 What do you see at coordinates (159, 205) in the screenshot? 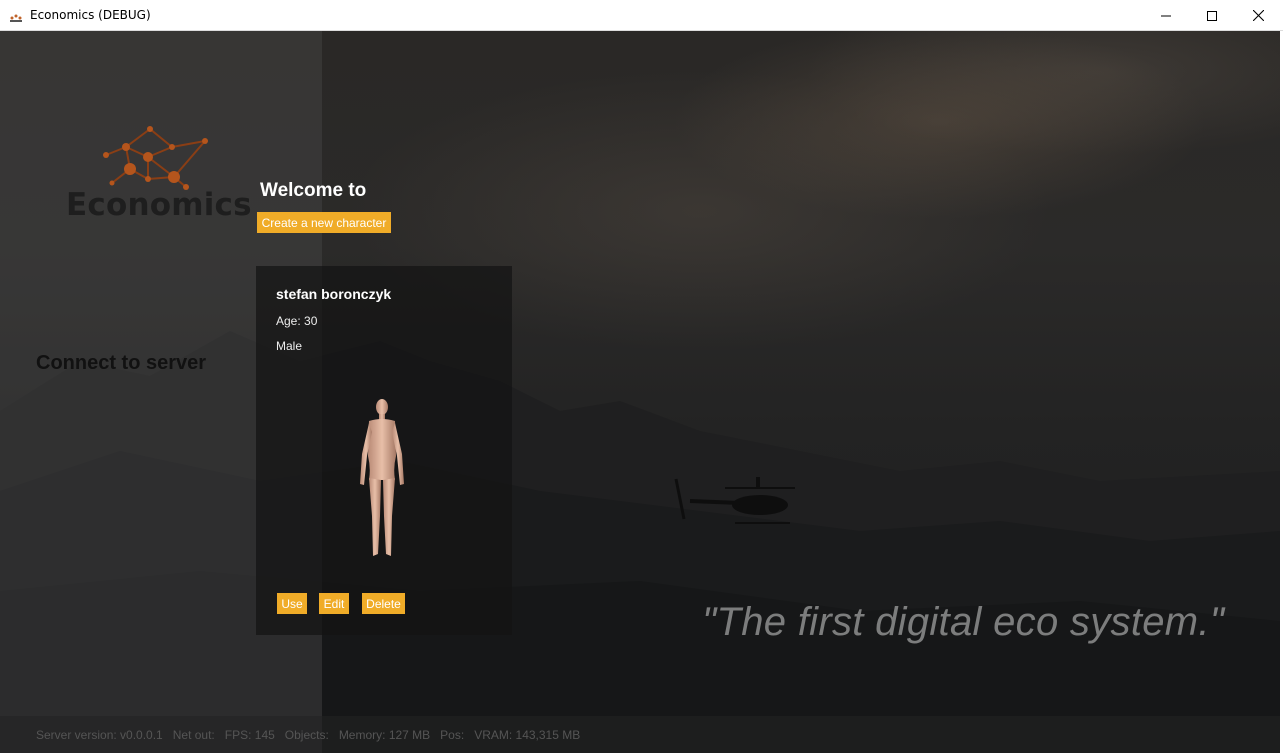
I see `logo-wordmark: Economics` at bounding box center [159, 205].